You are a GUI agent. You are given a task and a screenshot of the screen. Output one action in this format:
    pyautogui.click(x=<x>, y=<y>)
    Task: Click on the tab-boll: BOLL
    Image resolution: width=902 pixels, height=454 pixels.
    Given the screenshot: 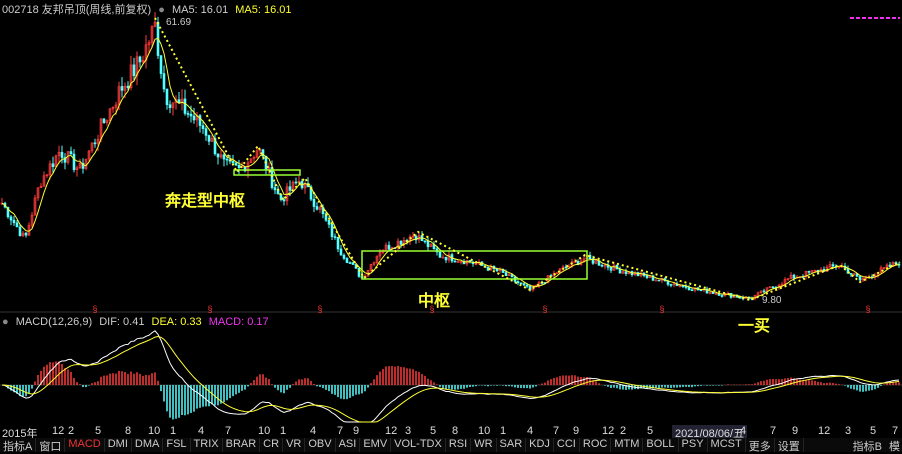 What is the action you would take?
    pyautogui.click(x=661, y=445)
    